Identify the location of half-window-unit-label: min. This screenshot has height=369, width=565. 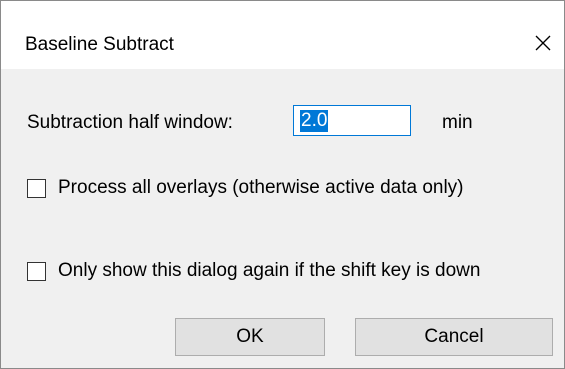
(457, 122).